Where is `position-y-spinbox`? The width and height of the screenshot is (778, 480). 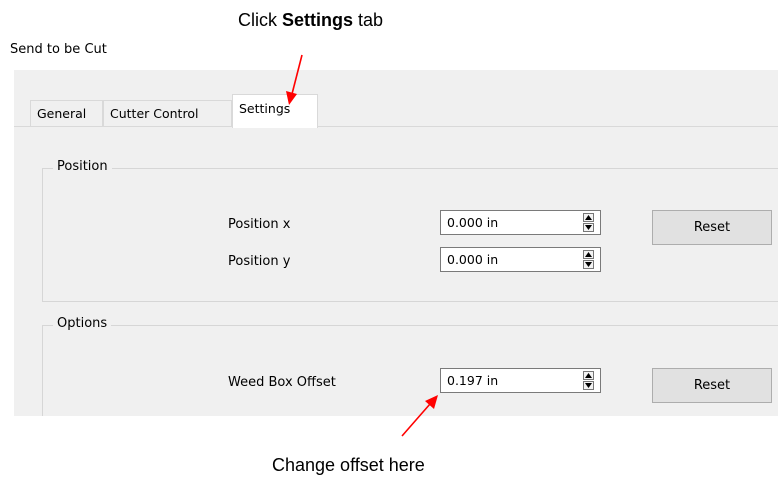
position-y-spinbox is located at coordinates (520, 259).